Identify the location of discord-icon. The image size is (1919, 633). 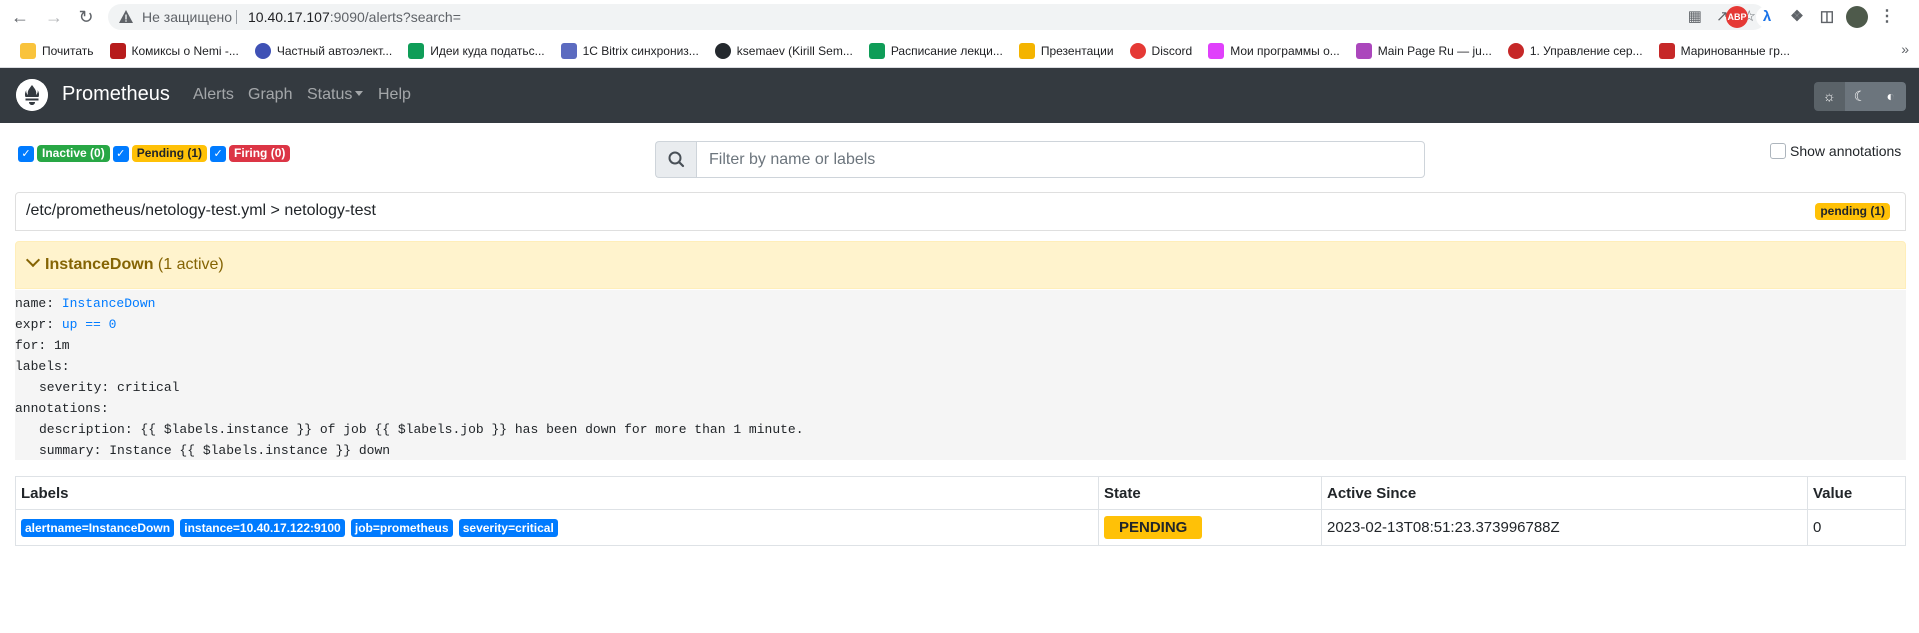
(1137, 51).